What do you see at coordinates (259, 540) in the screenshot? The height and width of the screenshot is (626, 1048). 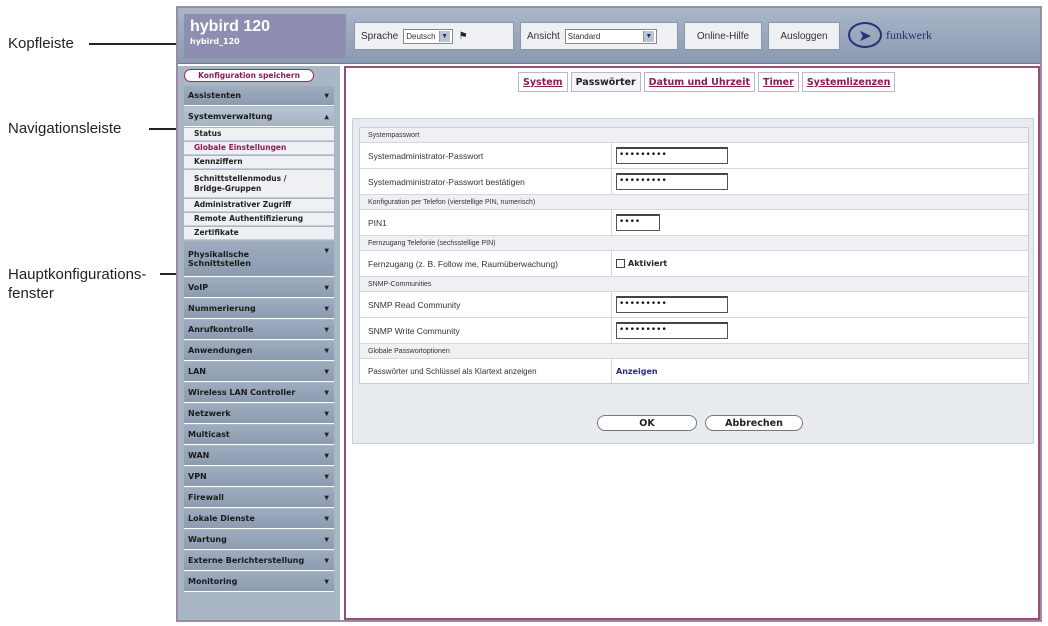 I see `nav-wartung: Wartung ▼` at bounding box center [259, 540].